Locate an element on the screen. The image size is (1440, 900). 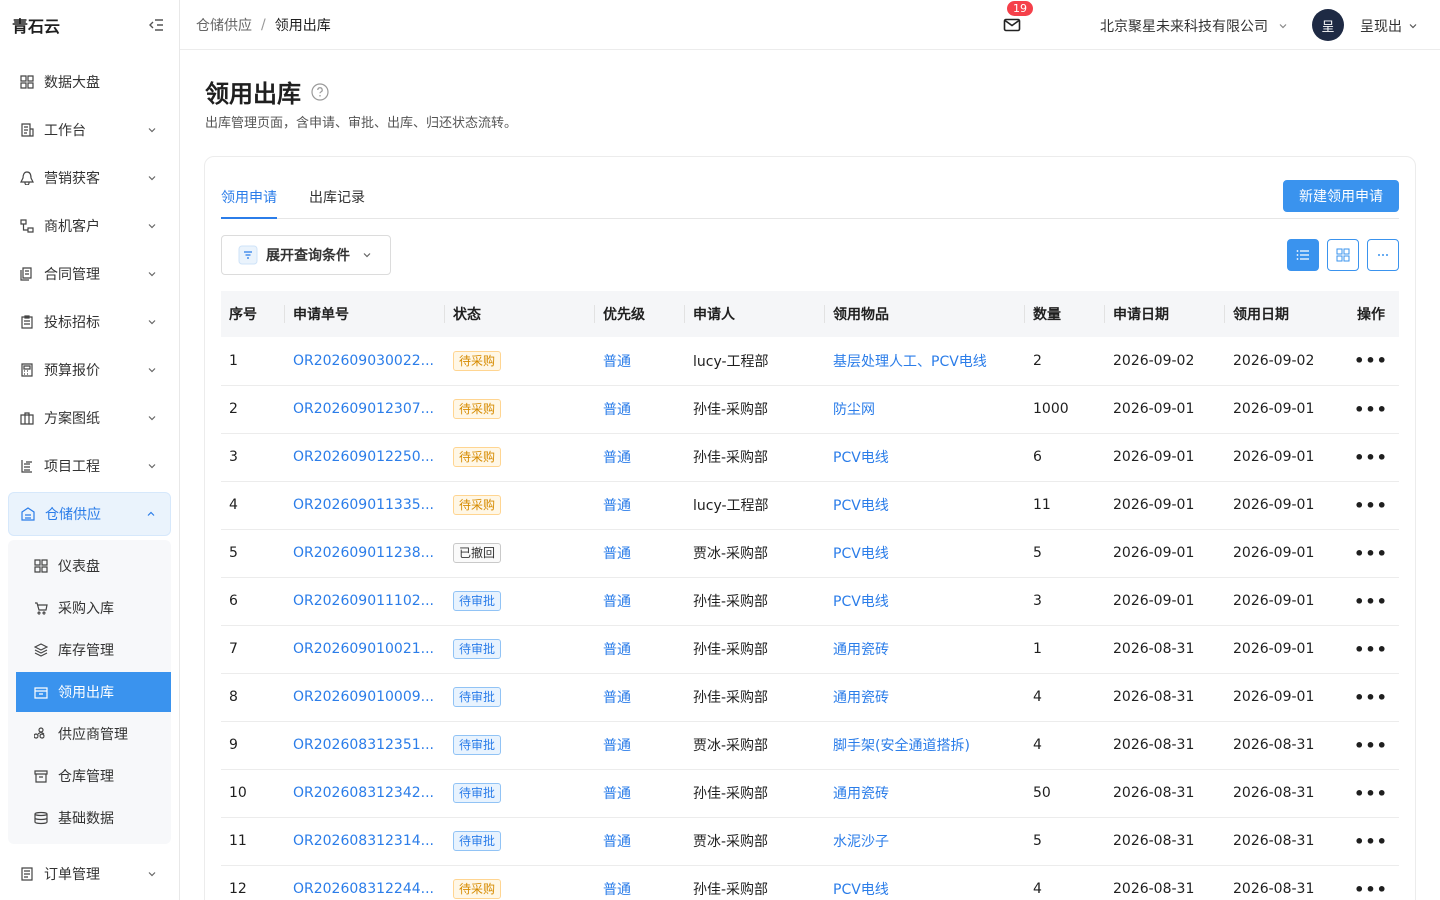
avatar: 呈 is located at coordinates (1328, 25).